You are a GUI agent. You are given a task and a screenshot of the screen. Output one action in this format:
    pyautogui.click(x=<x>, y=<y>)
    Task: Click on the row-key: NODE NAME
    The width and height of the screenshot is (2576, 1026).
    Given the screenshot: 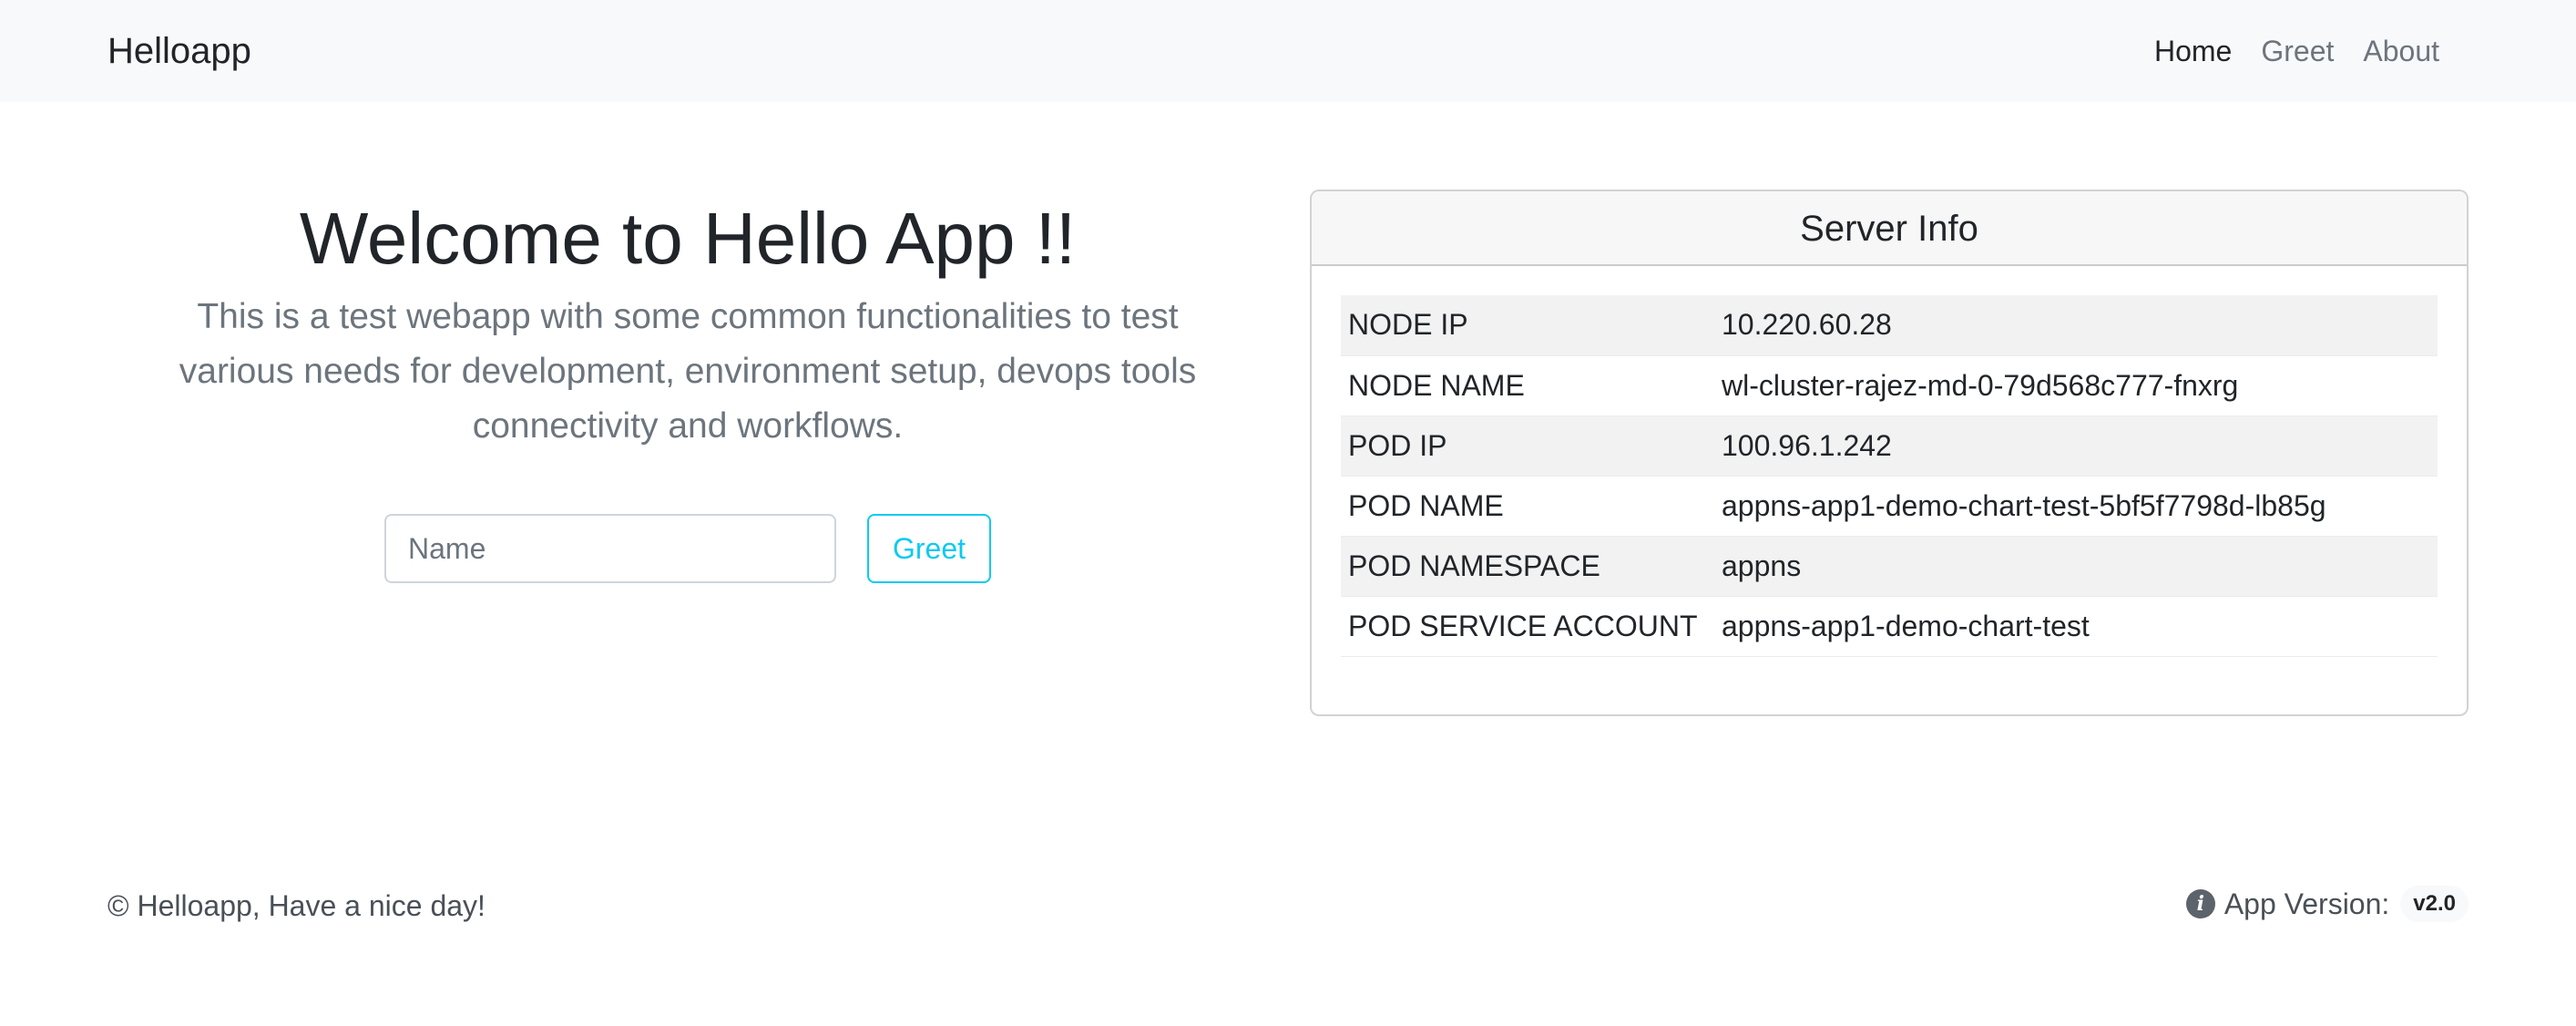 What is the action you would take?
    pyautogui.click(x=1527, y=385)
    